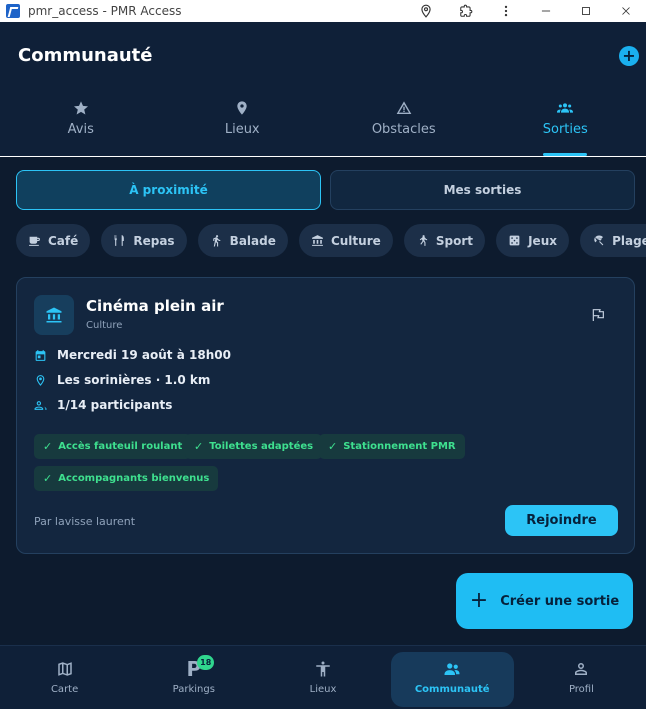  I want to click on tab-obstacles: Obstacles, so click(404, 125).